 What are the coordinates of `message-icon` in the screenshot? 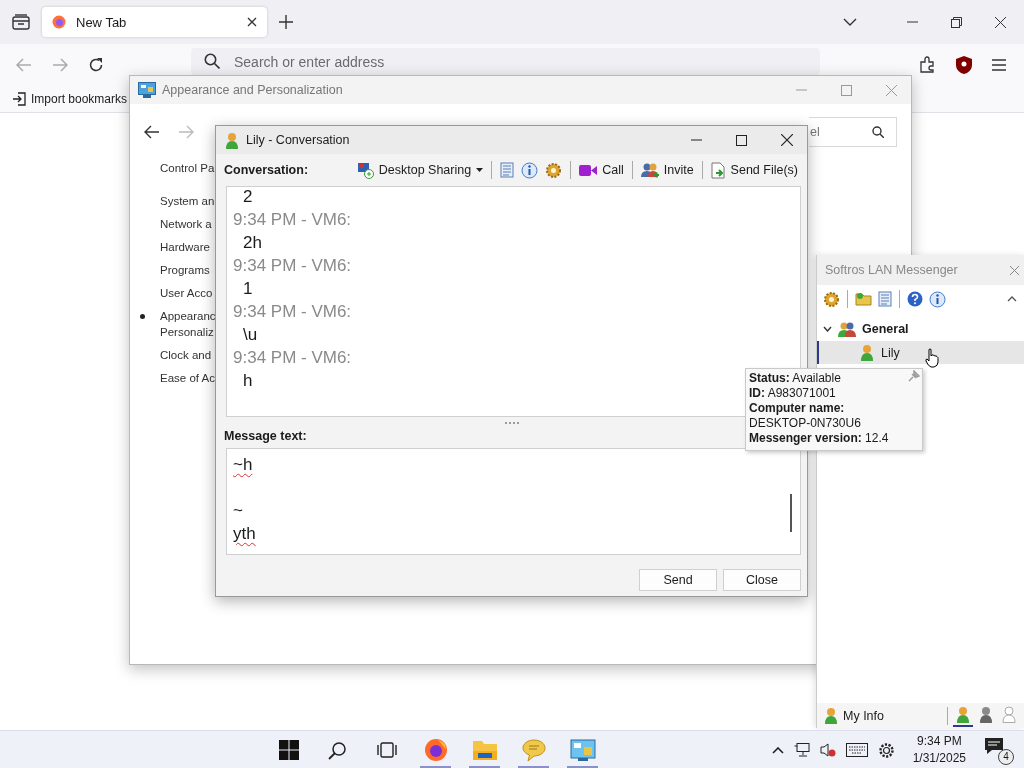 It's located at (994, 746).